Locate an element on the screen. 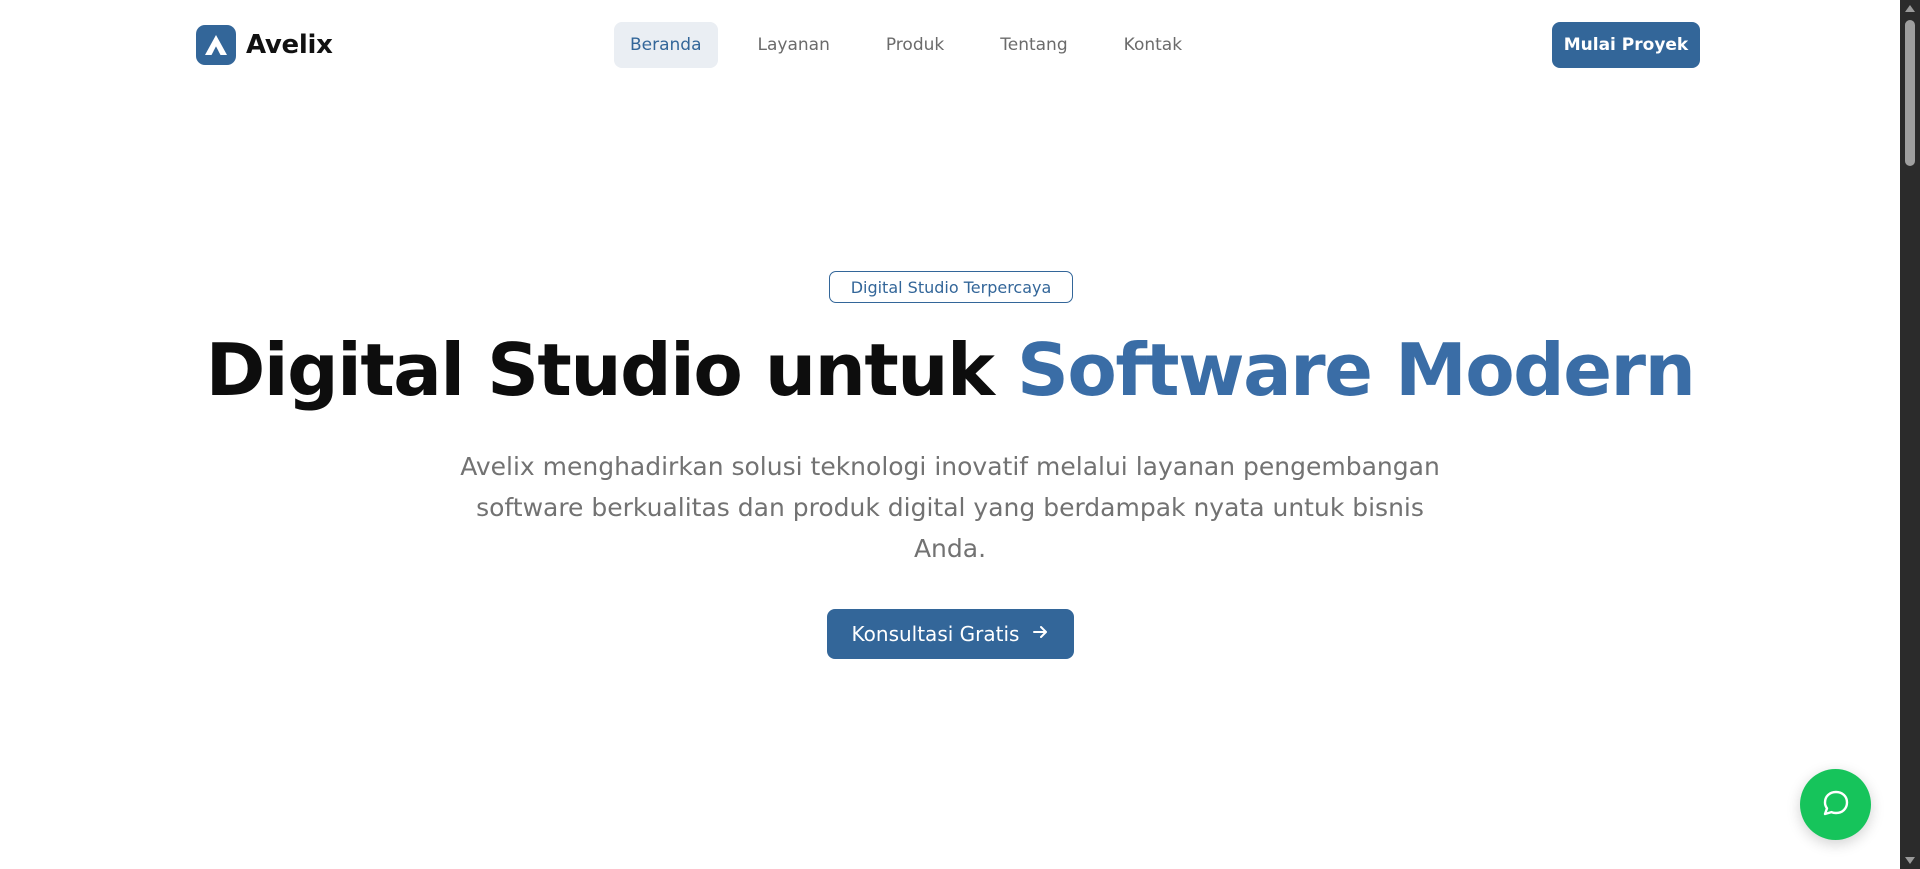  chat-bubble-icon is located at coordinates (1836, 805).